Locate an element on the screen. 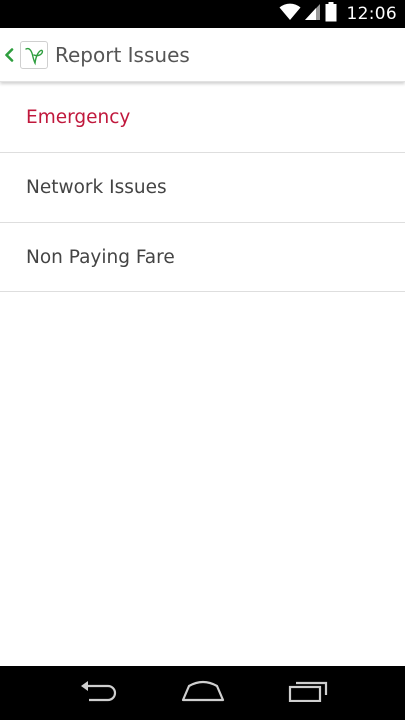 The image size is (405, 720). list-item-emergency: Emergency is located at coordinates (202, 117).